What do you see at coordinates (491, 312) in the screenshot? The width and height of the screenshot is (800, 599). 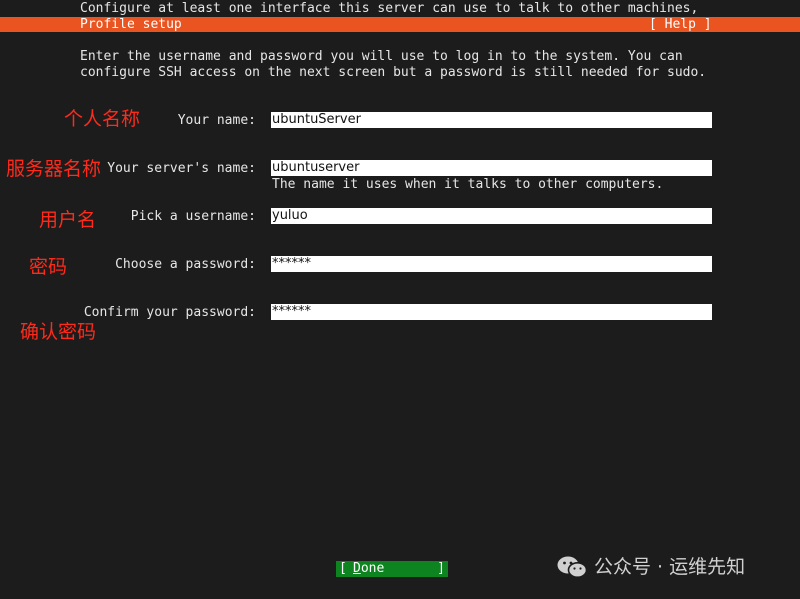 I see `confirm-password-field: ******` at bounding box center [491, 312].